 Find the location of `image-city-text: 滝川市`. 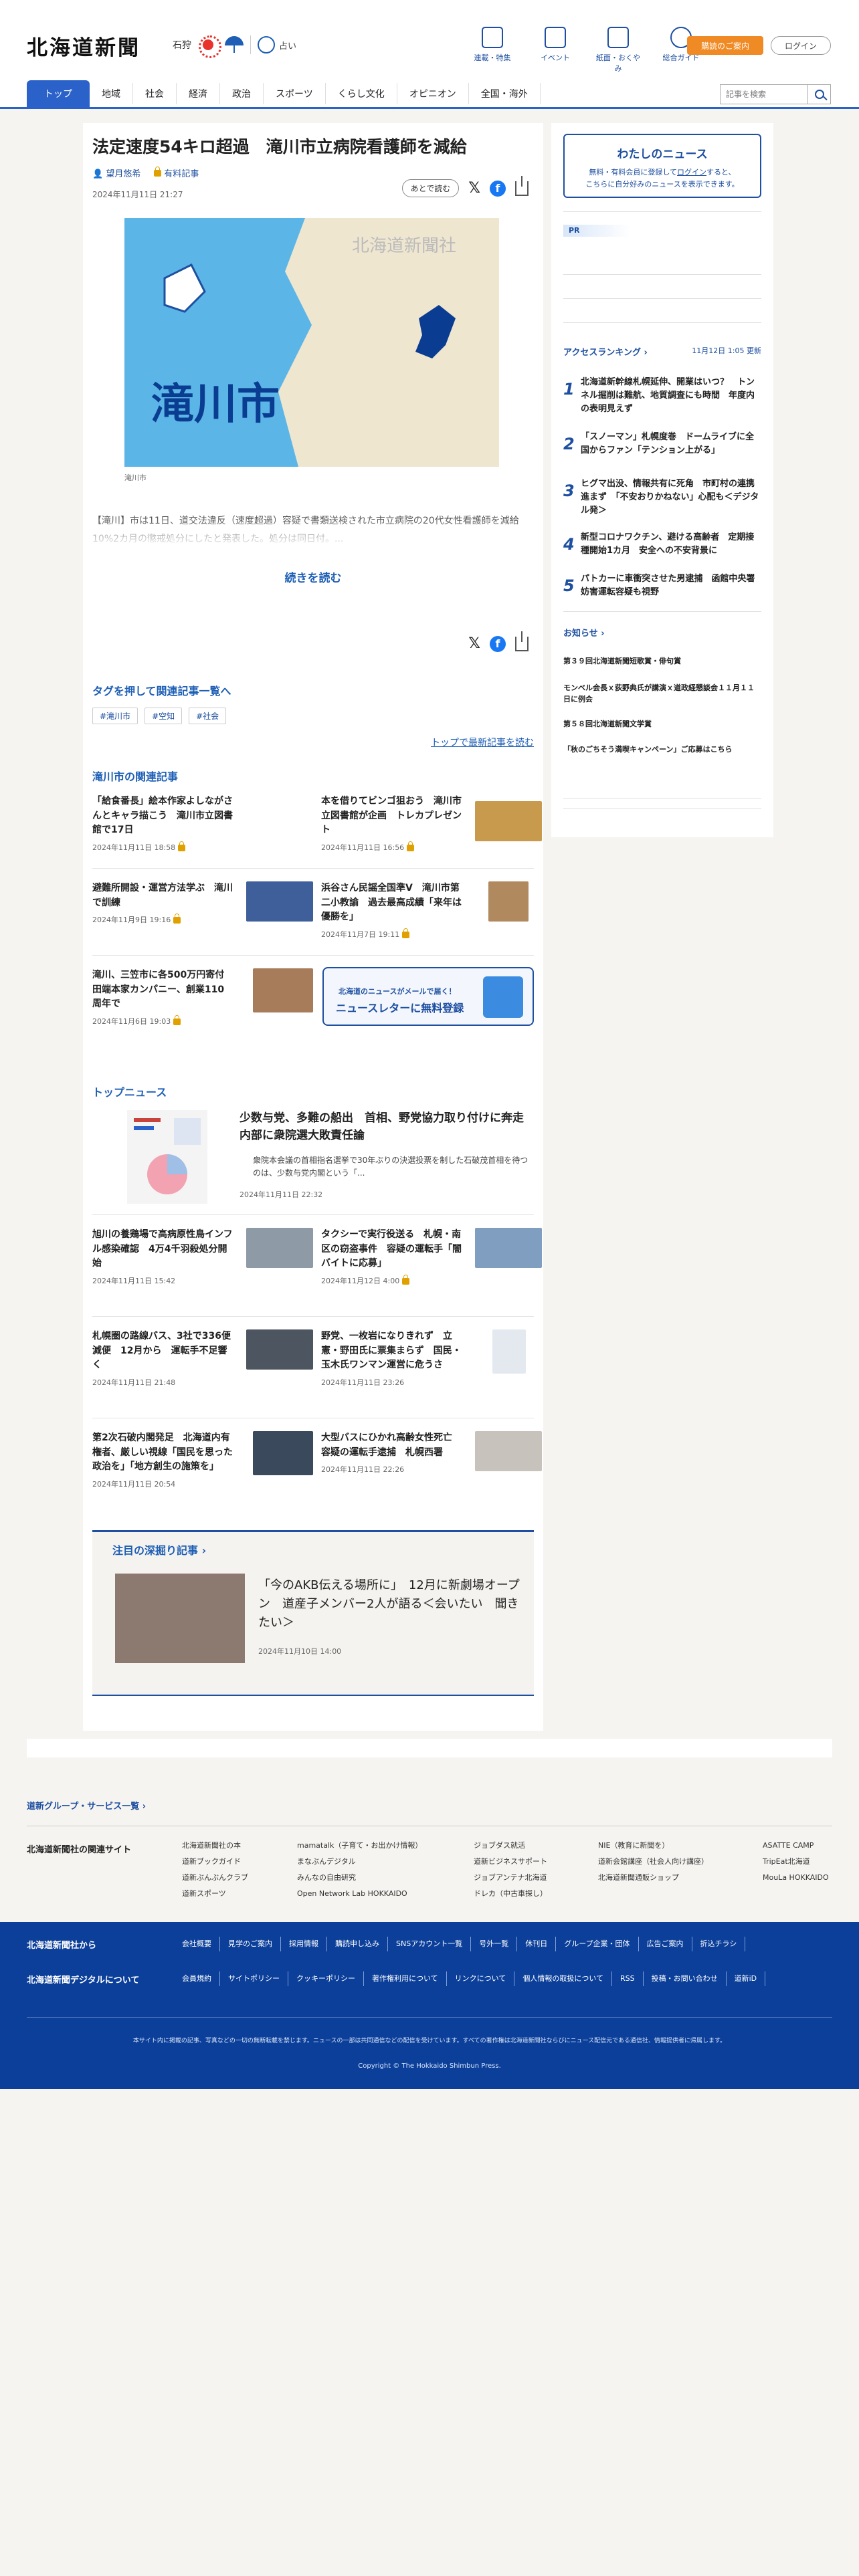

image-city-text: 滝川市 is located at coordinates (215, 405).